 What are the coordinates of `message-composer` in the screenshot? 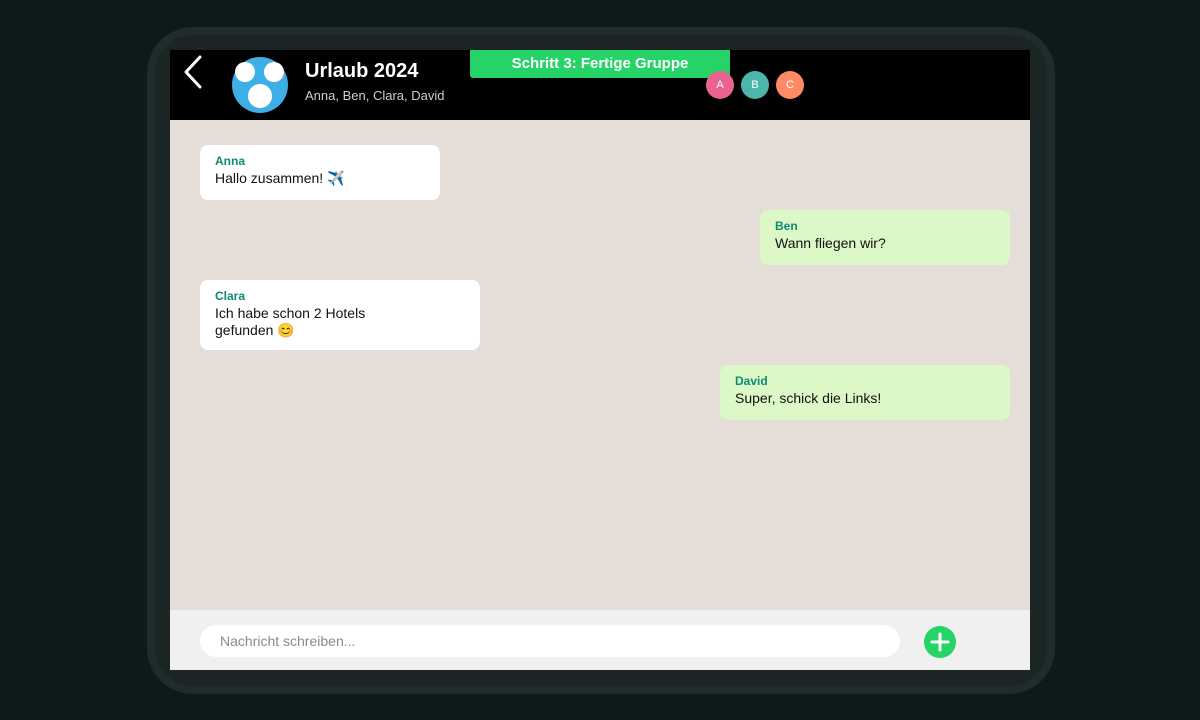 It's located at (600, 640).